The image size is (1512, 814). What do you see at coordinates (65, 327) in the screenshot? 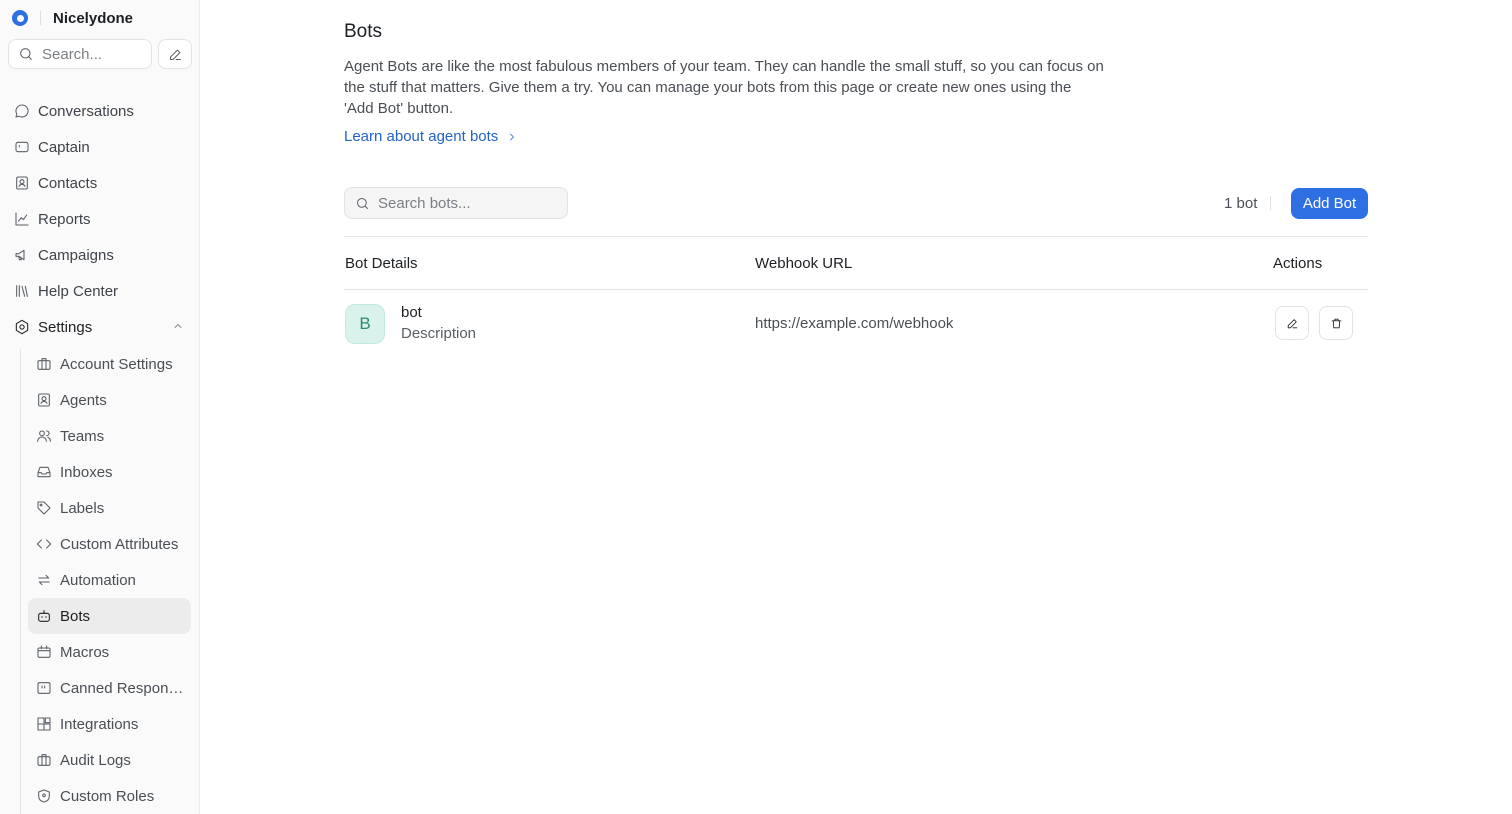
I see `nav-item-label: Settings` at bounding box center [65, 327].